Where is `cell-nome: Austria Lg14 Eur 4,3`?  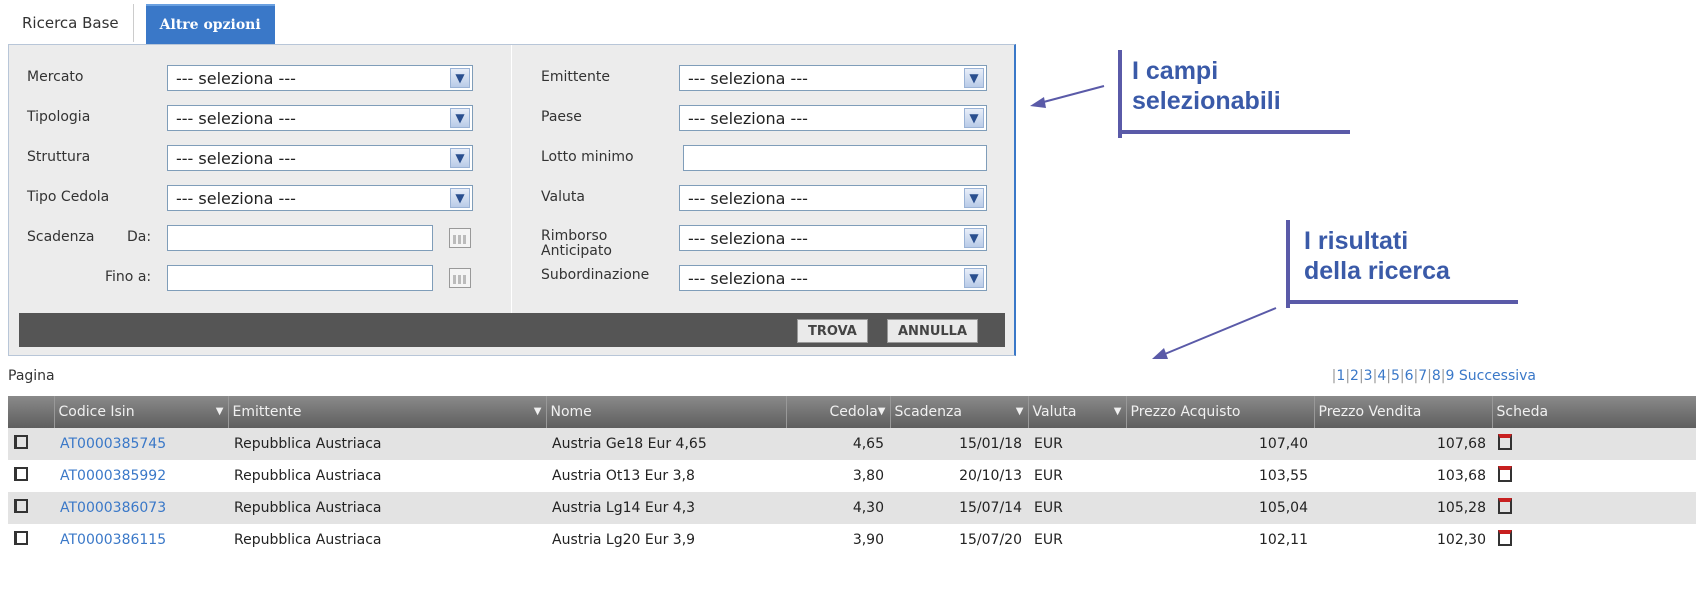
cell-nome: Austria Lg14 Eur 4,3 is located at coordinates (666, 508).